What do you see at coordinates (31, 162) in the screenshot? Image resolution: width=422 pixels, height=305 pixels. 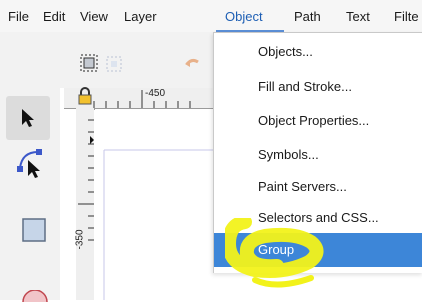 I see `node-editor-icon` at bounding box center [31, 162].